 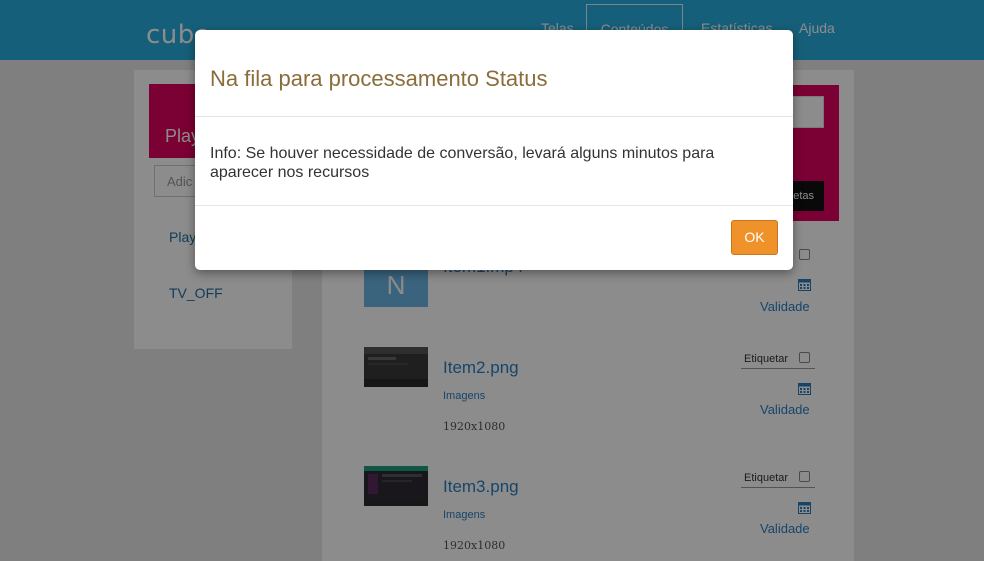 What do you see at coordinates (754, 237) in the screenshot?
I see `ok-button: OK` at bounding box center [754, 237].